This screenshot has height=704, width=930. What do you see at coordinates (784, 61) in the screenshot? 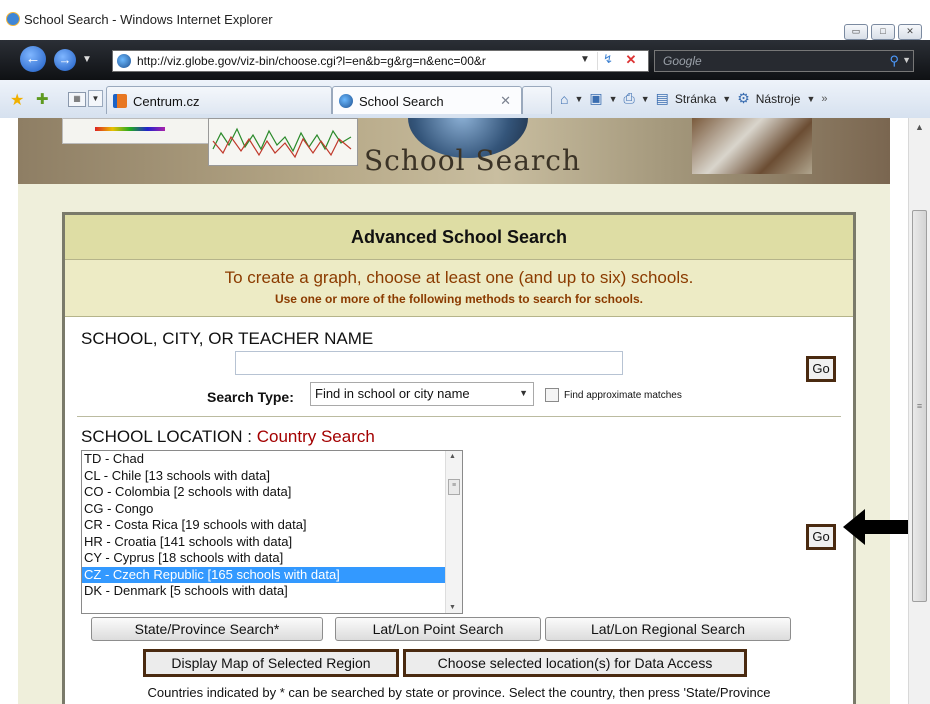
I see `web-search-field: Google ⚲ ▼` at bounding box center [784, 61].